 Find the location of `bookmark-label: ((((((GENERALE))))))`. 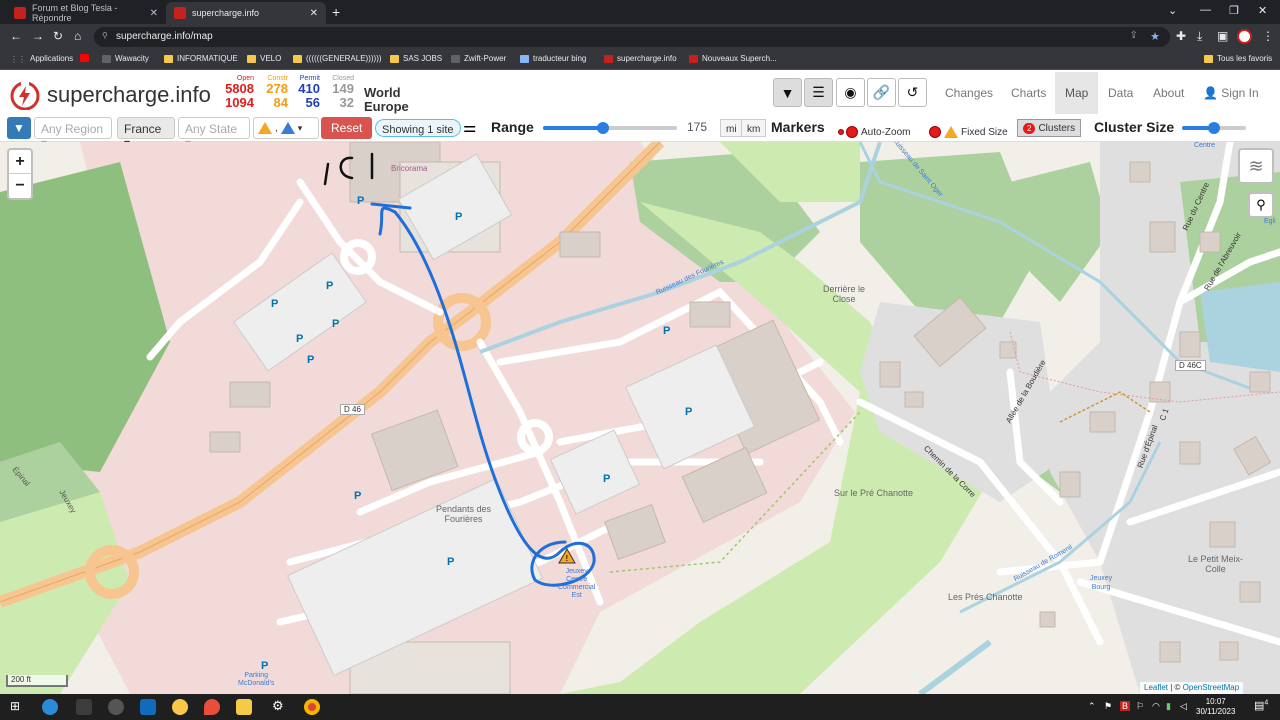

bookmark-label: ((((((GENERALE)))))) is located at coordinates (344, 58).